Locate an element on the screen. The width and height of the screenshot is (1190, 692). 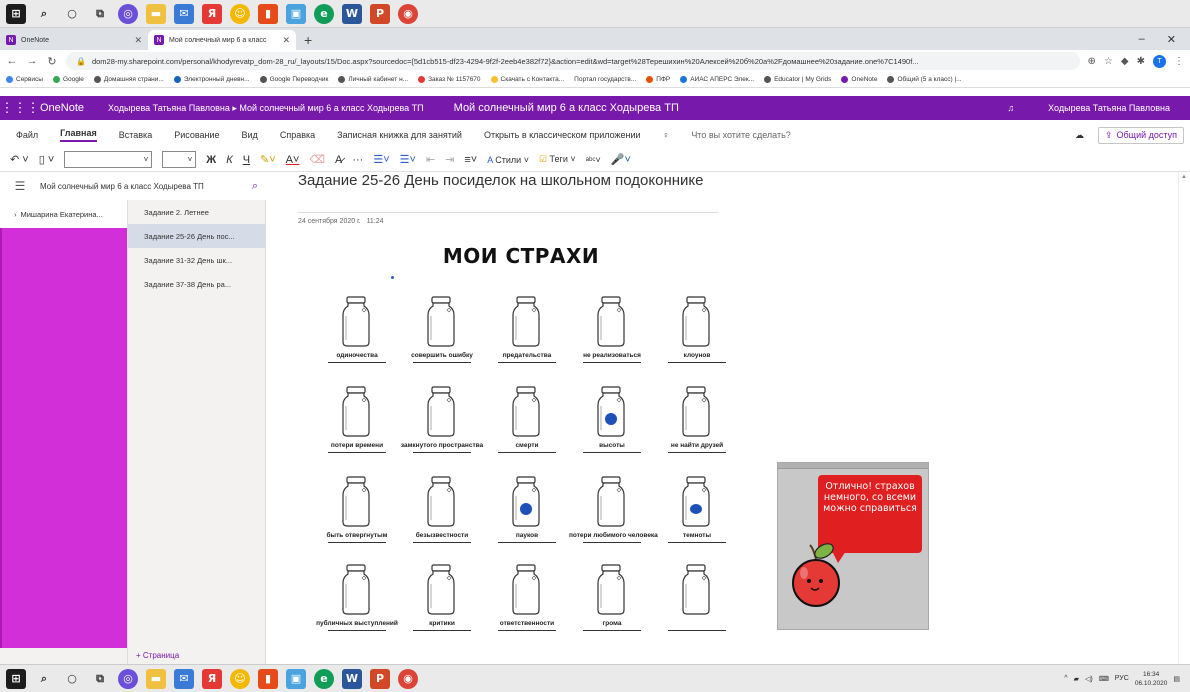
puzzle-icon: ✱ is located at coordinates (1141, 61).